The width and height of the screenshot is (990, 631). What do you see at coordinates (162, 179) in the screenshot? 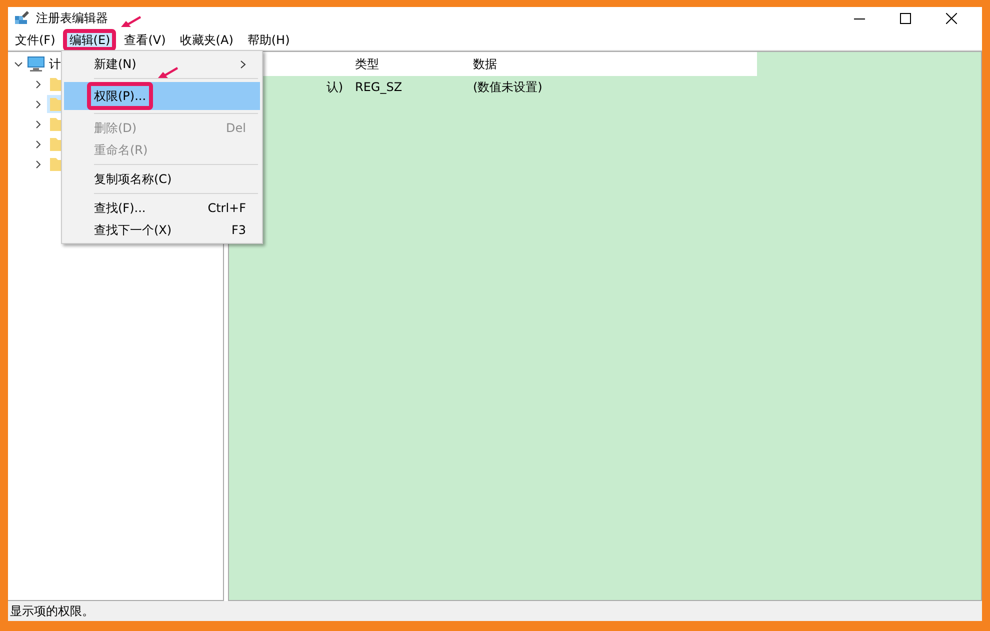
I see `menu-item: 复制项名称(C)` at bounding box center [162, 179].